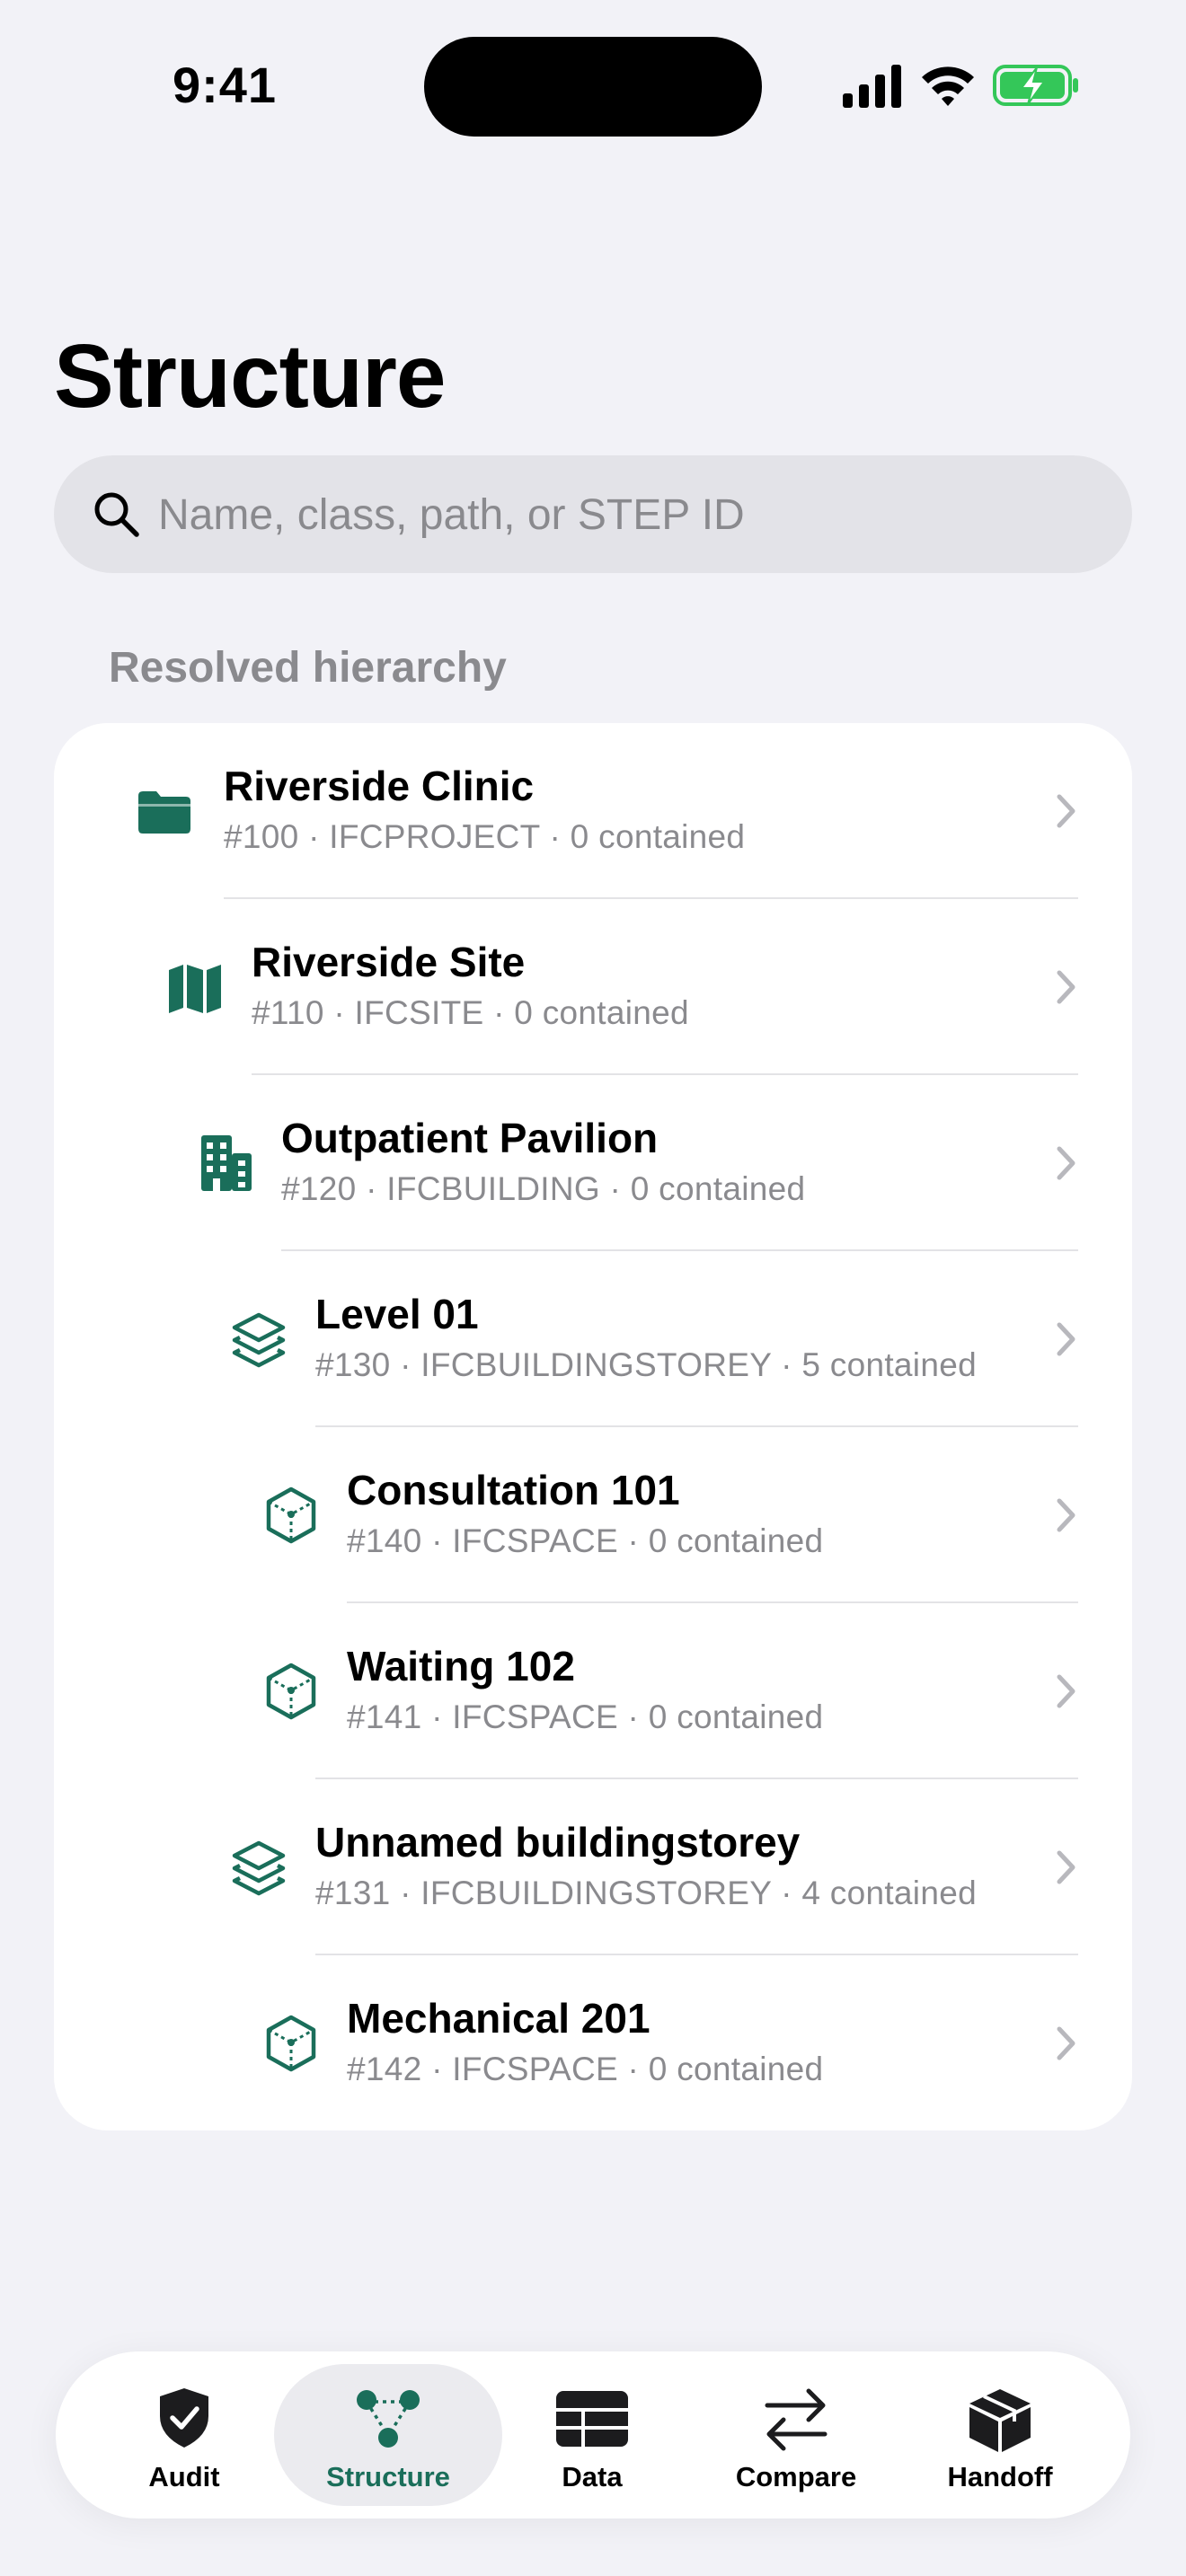 Image resolution: width=1186 pixels, height=2576 pixels. I want to click on tab-label: Handoff, so click(1000, 2476).